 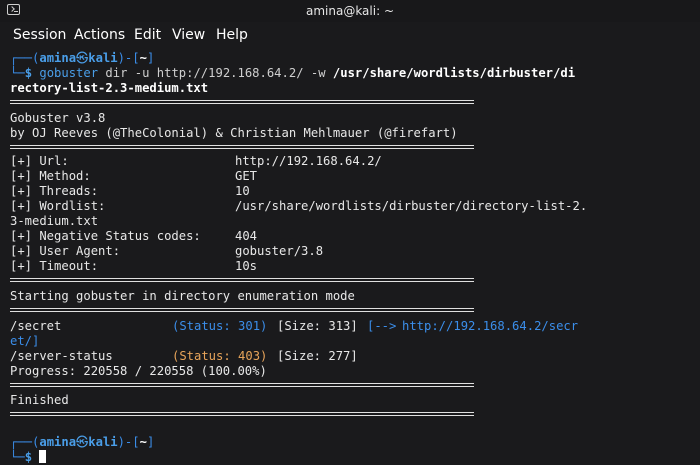 I want to click on config-row: [+] Timeout: 10s, so click(x=134, y=266).